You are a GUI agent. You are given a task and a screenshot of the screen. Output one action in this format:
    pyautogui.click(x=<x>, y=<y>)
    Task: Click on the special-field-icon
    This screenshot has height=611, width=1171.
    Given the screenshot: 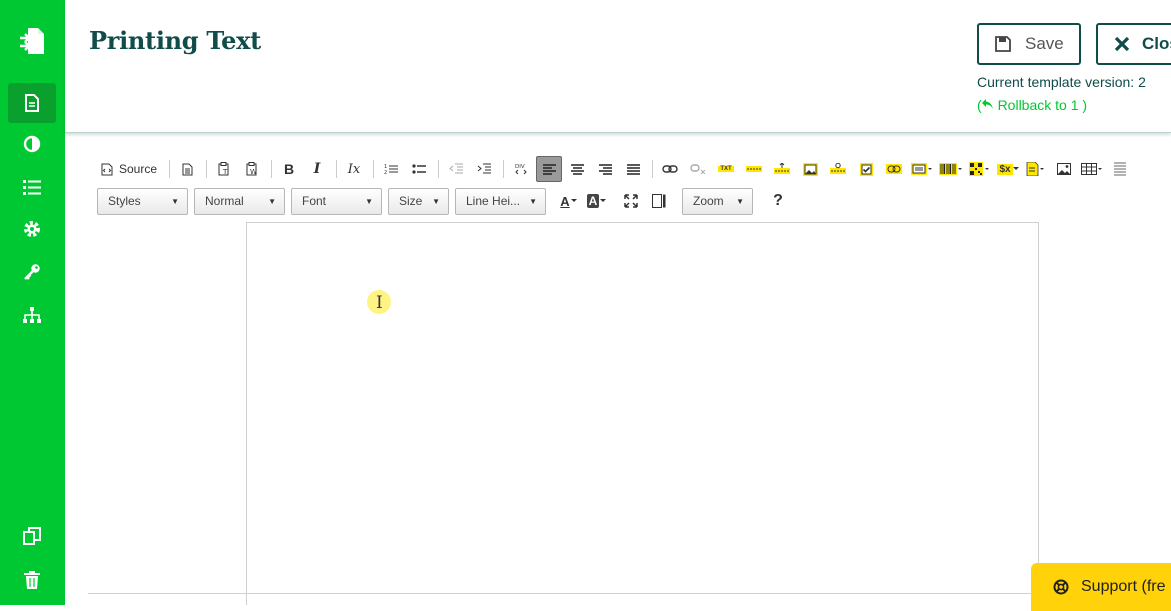 What is the action you would take?
    pyautogui.click(x=838, y=168)
    